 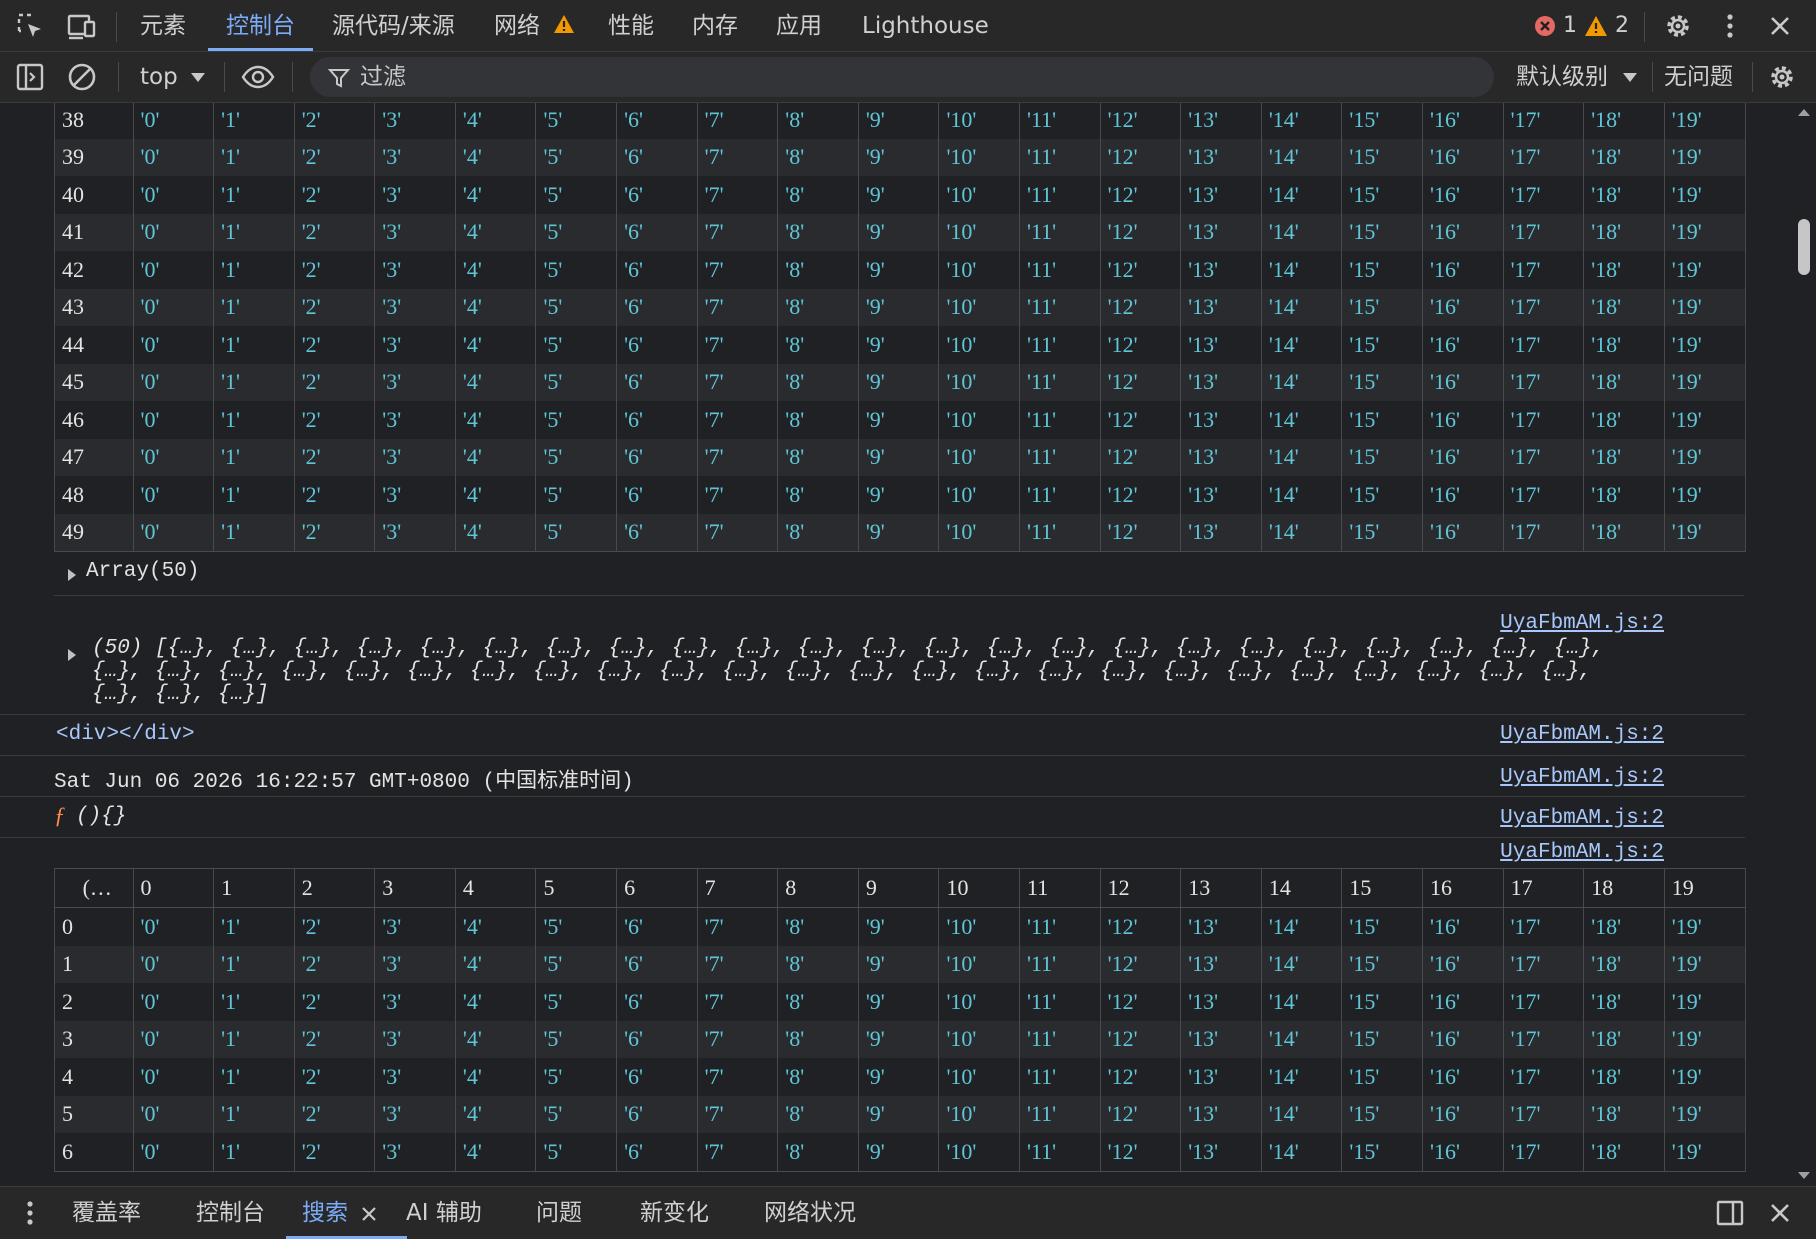 I want to click on drawer-tab-issues: 问题, so click(x=559, y=1213).